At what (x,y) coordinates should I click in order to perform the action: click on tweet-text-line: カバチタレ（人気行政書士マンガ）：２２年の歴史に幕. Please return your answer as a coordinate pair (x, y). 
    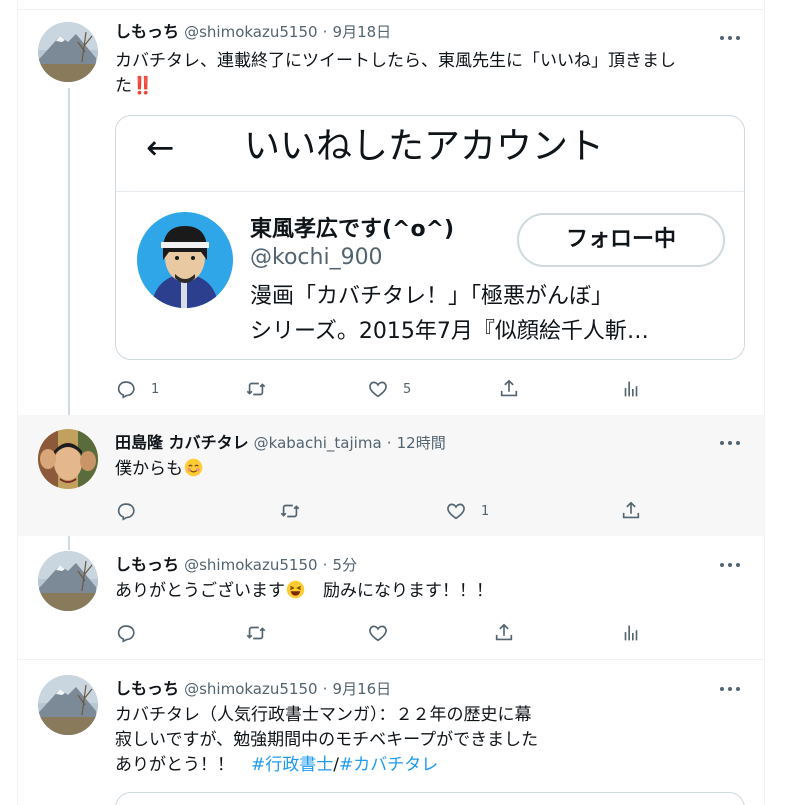
    Looking at the image, I should click on (323, 715).